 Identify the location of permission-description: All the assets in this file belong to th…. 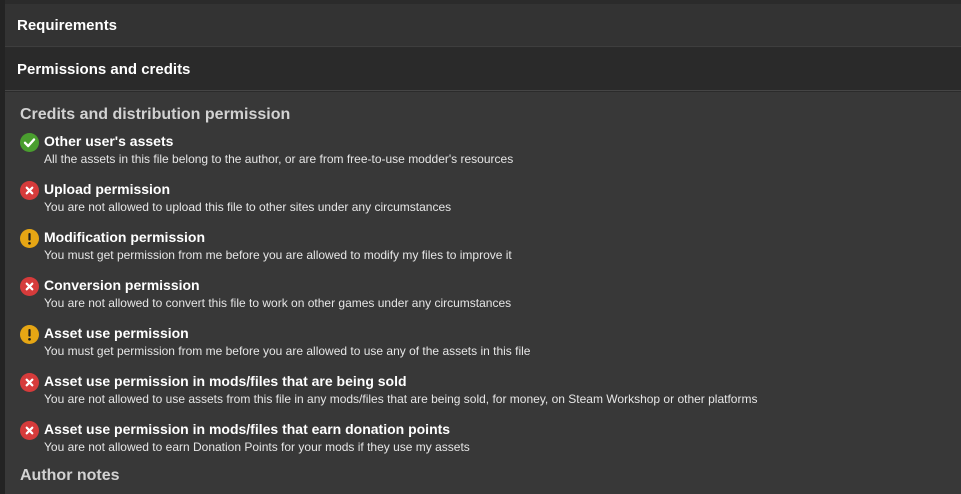
(279, 159).